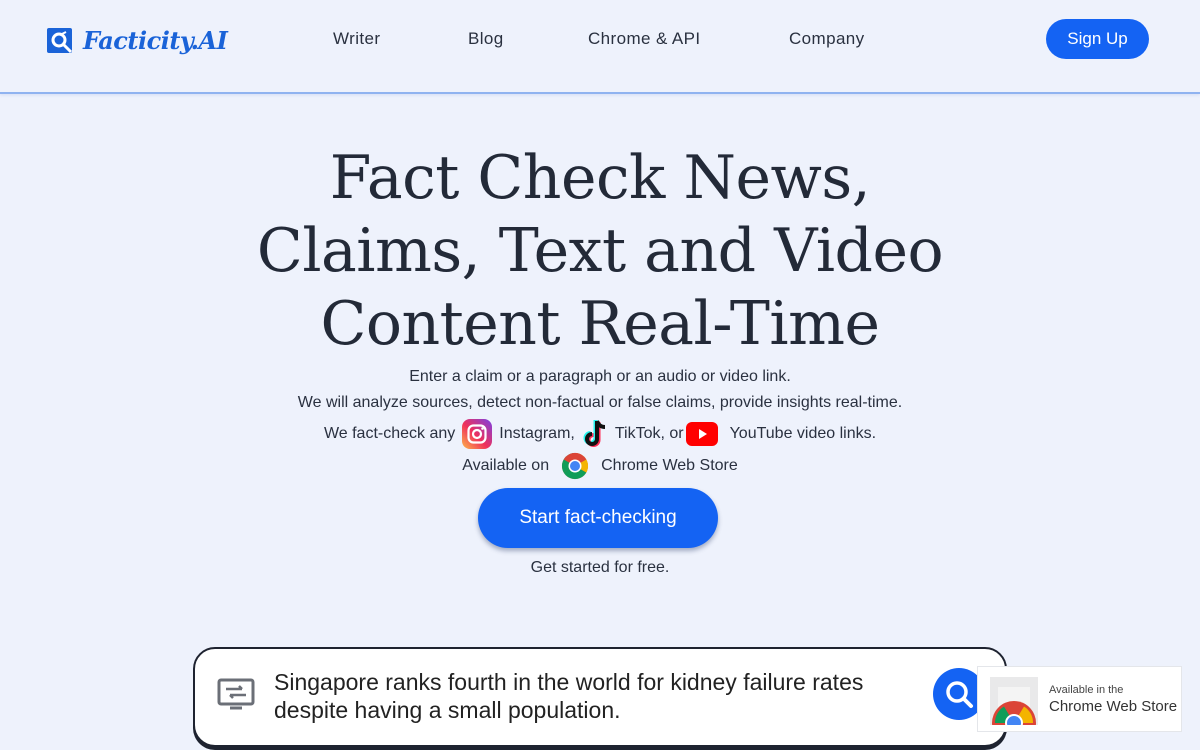  I want to click on chrome-store-logo-icon, so click(1014, 706).